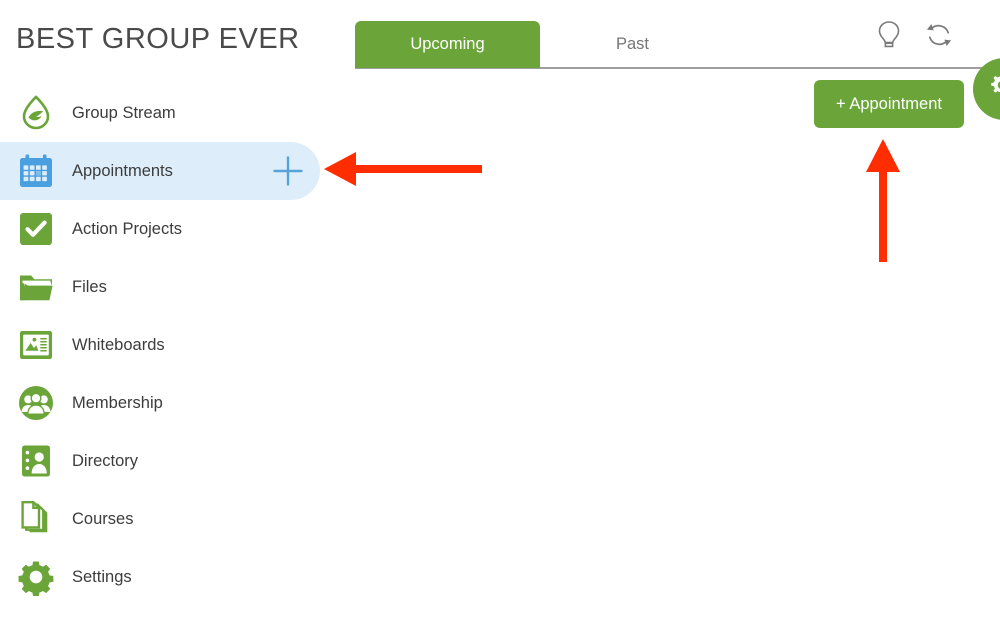  Describe the element at coordinates (165, 461) in the screenshot. I see `sidebar-item-directory: Directory` at that location.